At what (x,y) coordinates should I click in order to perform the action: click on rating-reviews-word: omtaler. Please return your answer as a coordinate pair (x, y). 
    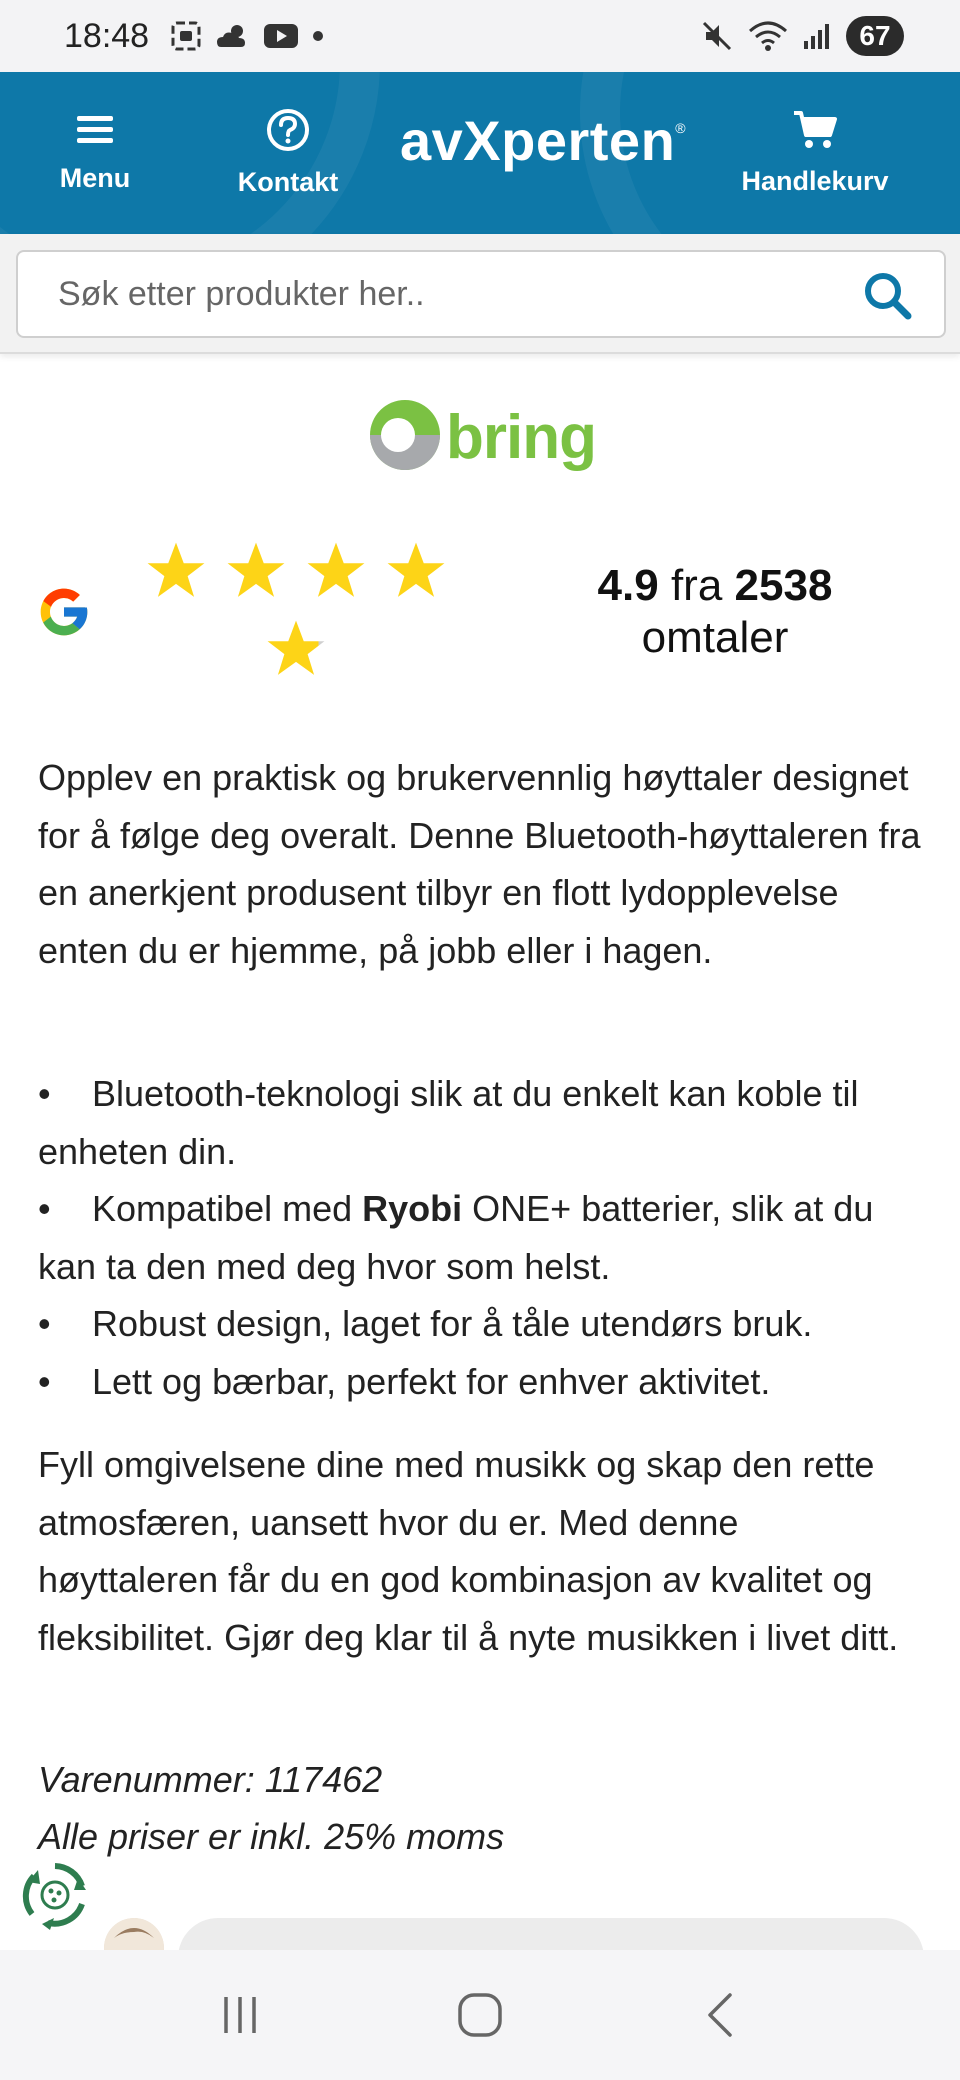
    Looking at the image, I should click on (715, 637).